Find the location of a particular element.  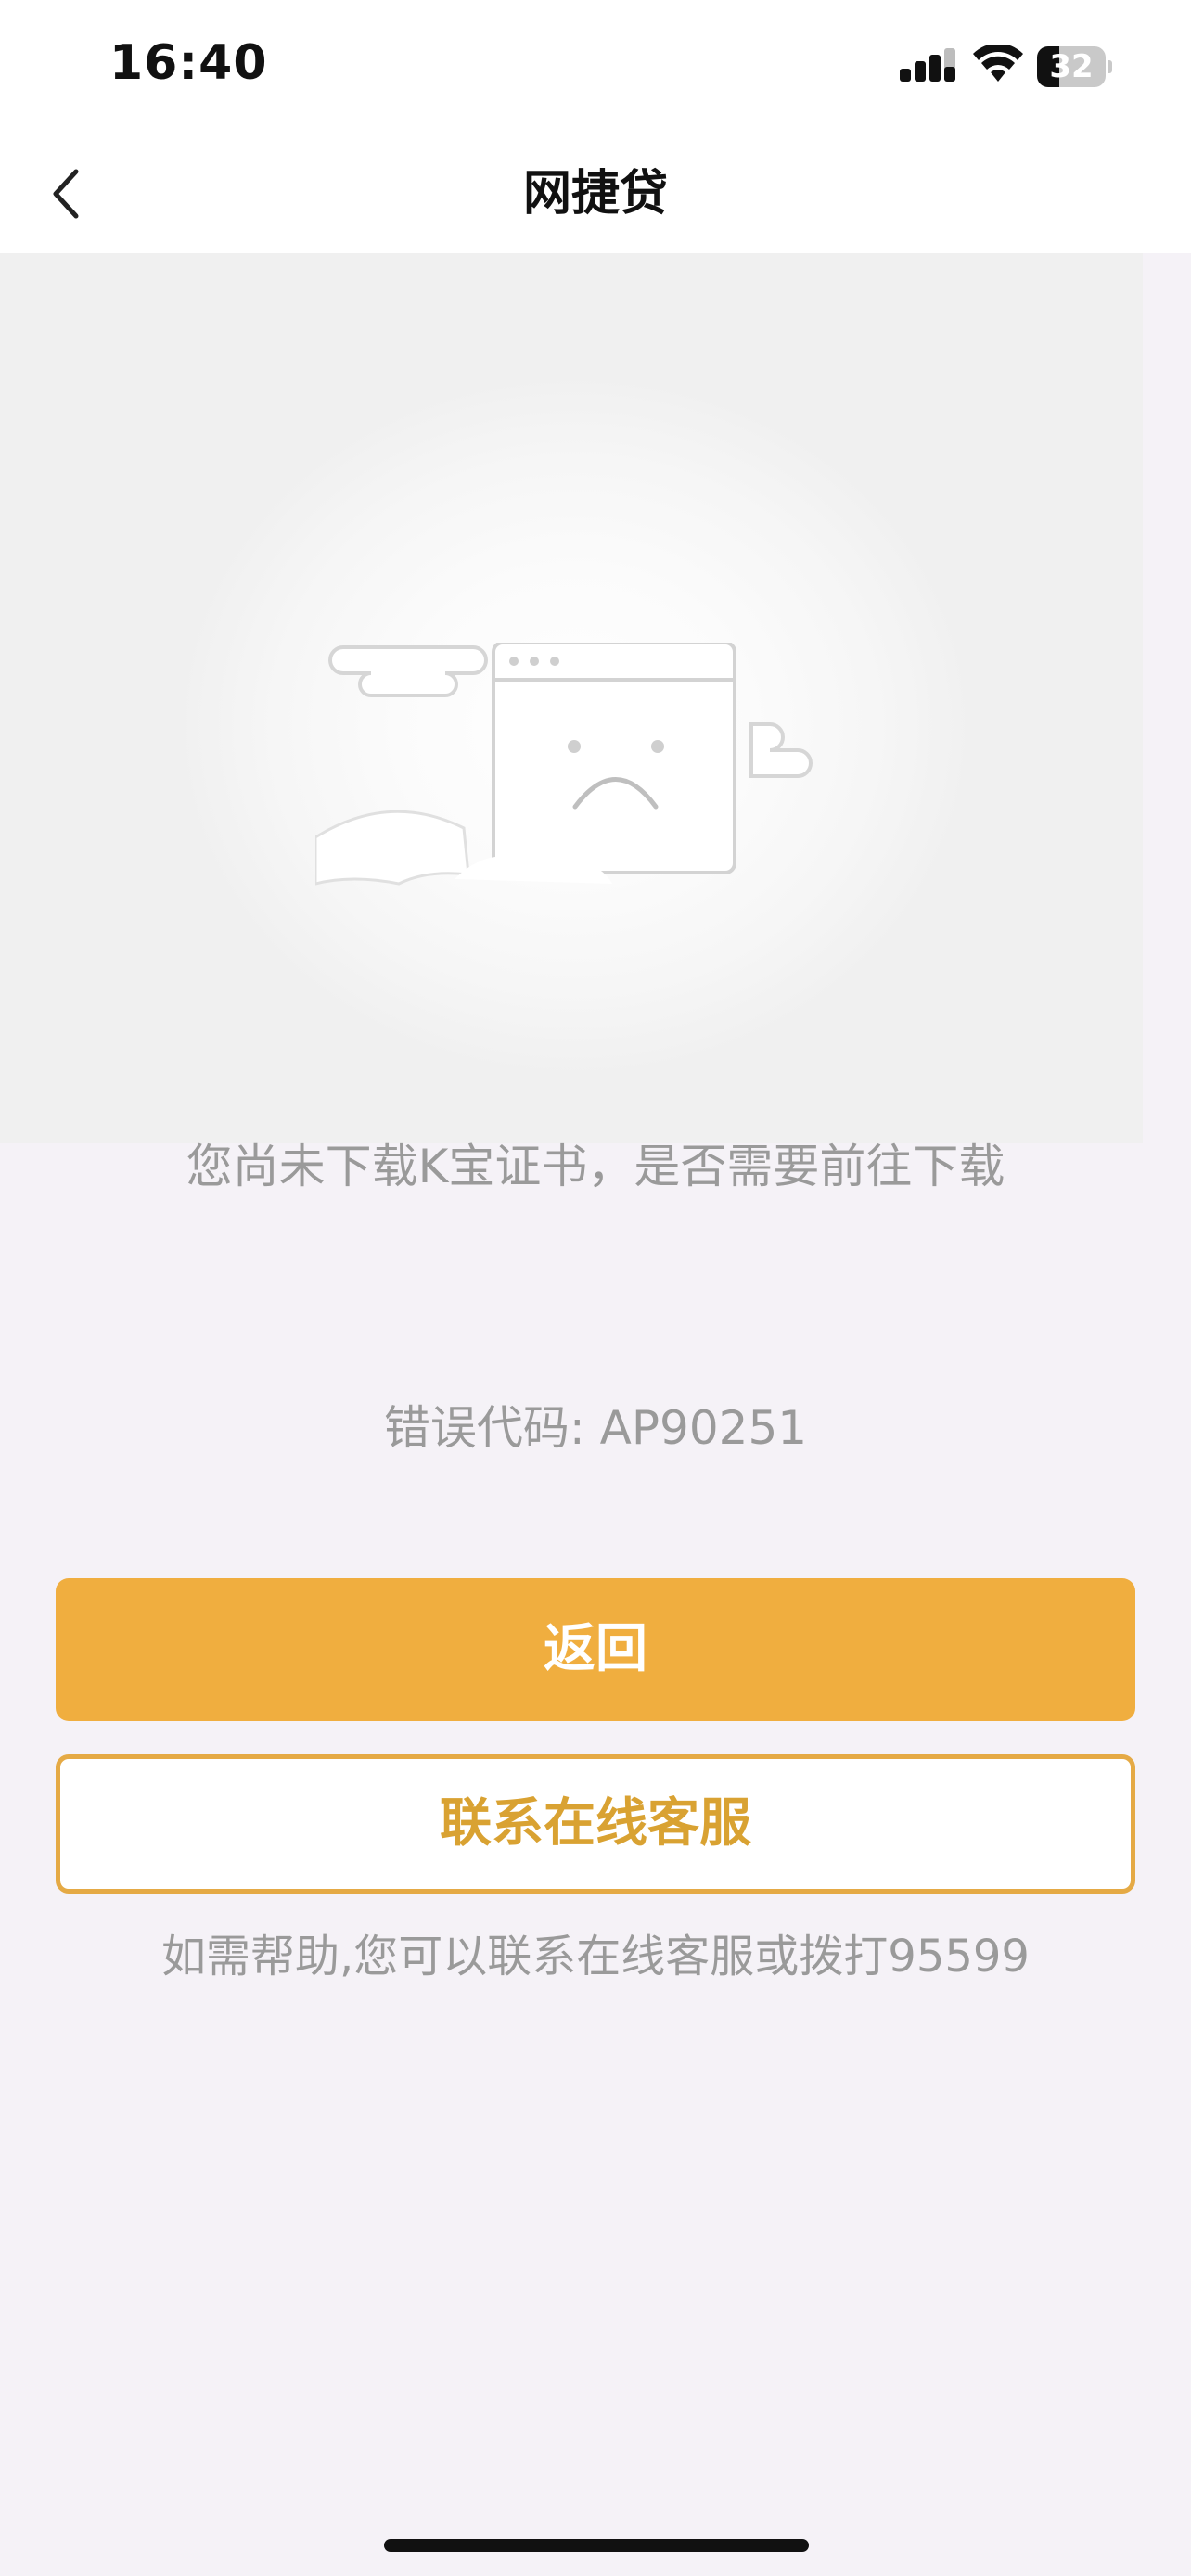

message-text: 您尚未下载K宝证书，是否需要前往下载 is located at coordinates (595, 1166).